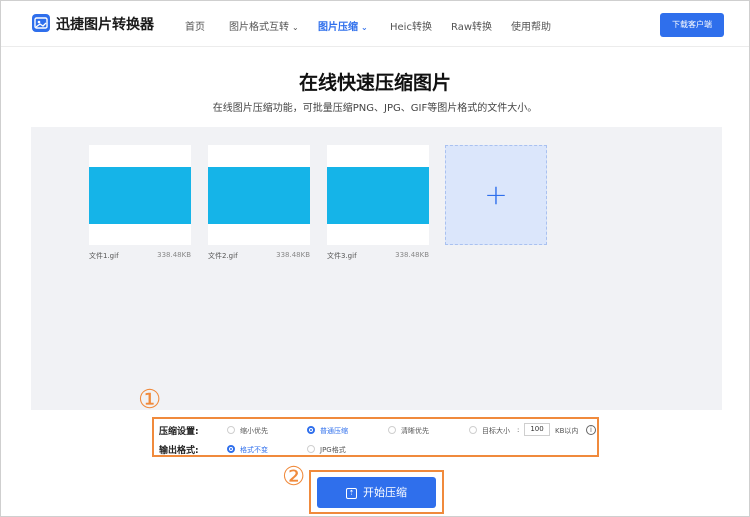 This screenshot has height=517, width=750. Describe the element at coordinates (259, 27) in the screenshot. I see `nav-format-convert-label: 图片格式互转` at that location.